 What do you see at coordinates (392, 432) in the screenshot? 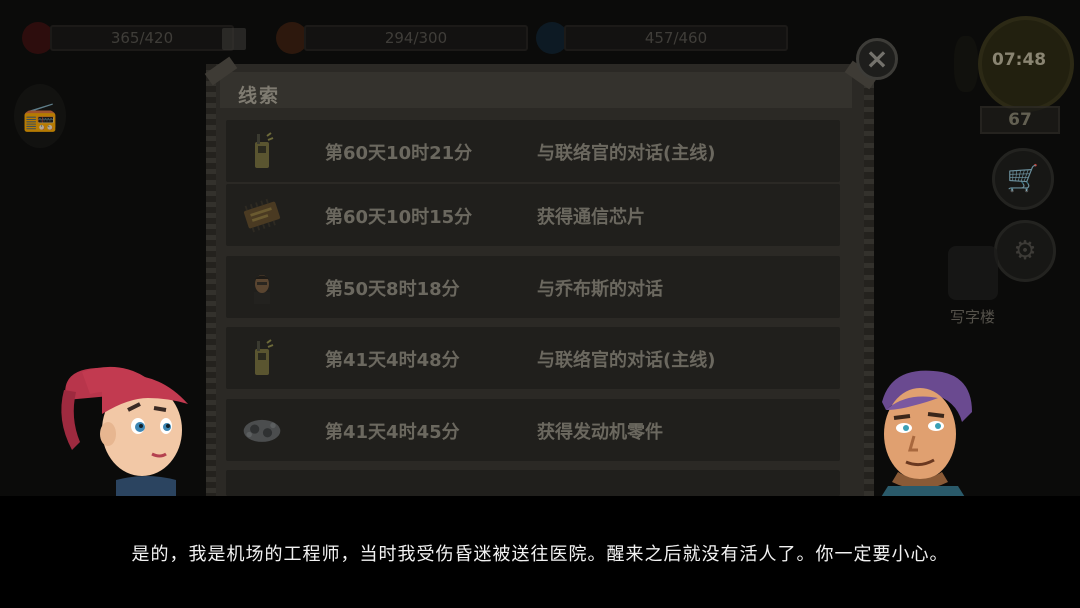
I see `clue-time: 第41天4时45分` at bounding box center [392, 432].